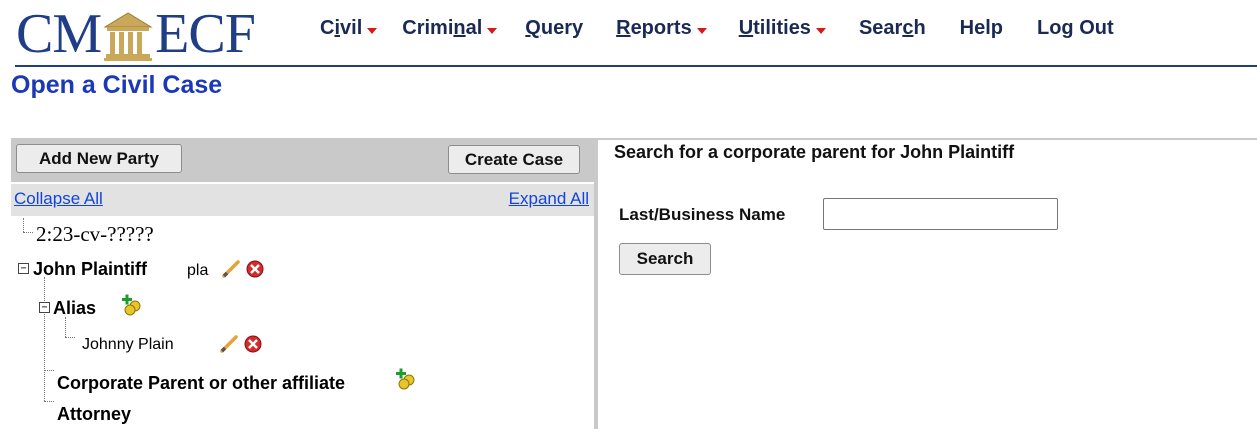  What do you see at coordinates (302, 160) in the screenshot?
I see `party-toolbar: Add New Party Create Case` at bounding box center [302, 160].